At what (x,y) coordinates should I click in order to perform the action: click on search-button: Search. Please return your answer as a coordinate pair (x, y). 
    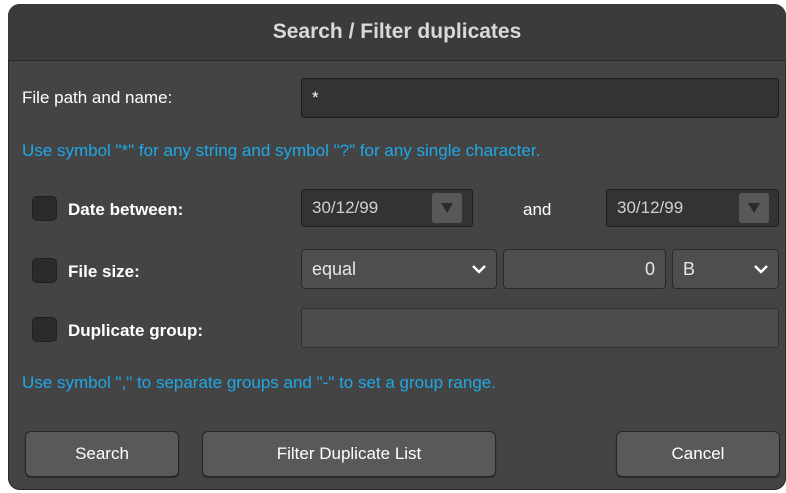
    Looking at the image, I should click on (102, 454).